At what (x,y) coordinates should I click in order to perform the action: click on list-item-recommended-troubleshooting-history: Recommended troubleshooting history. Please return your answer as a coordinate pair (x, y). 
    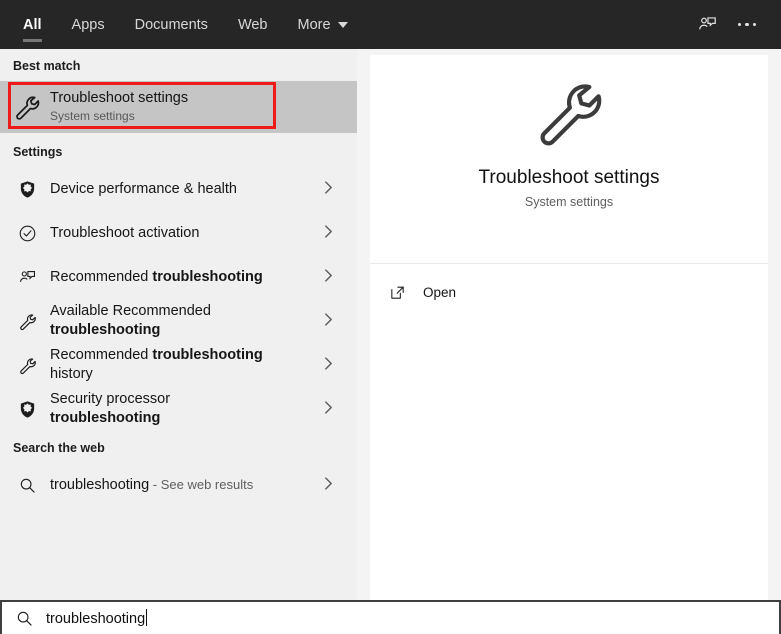
    Looking at the image, I should click on (178, 365).